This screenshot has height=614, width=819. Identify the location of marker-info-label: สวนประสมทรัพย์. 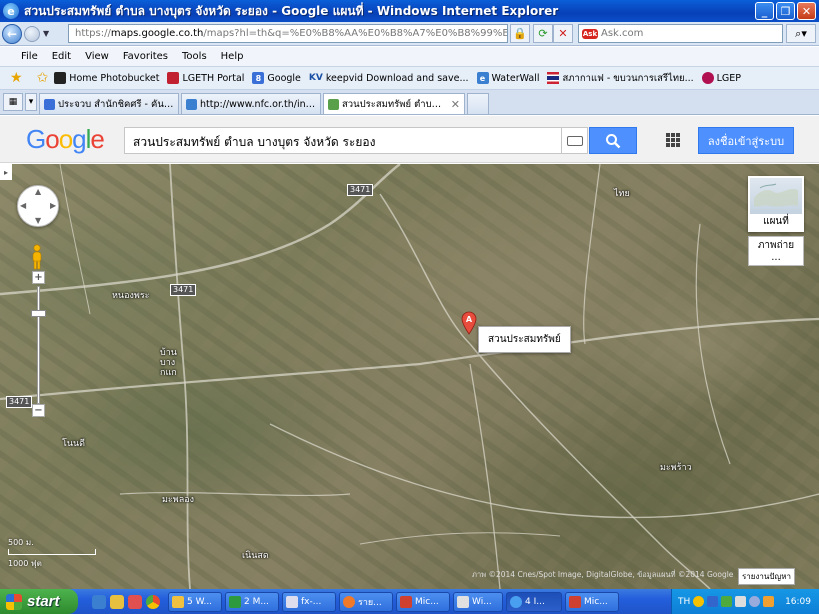
(524, 339).